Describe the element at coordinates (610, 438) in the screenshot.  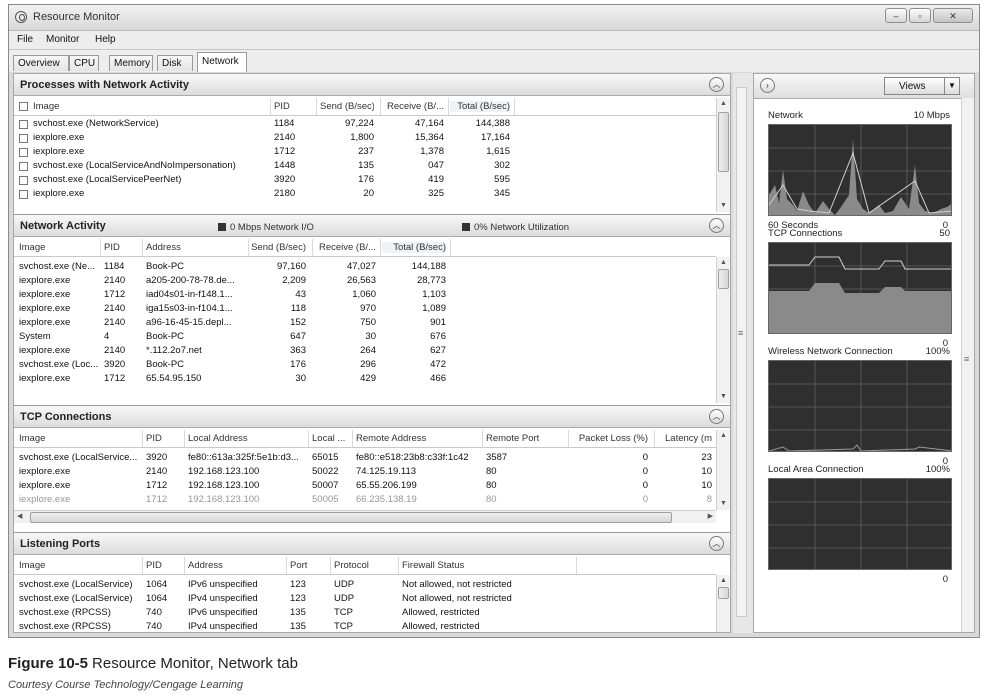
I see `col-packet-loss: Packet Loss (%)` at that location.